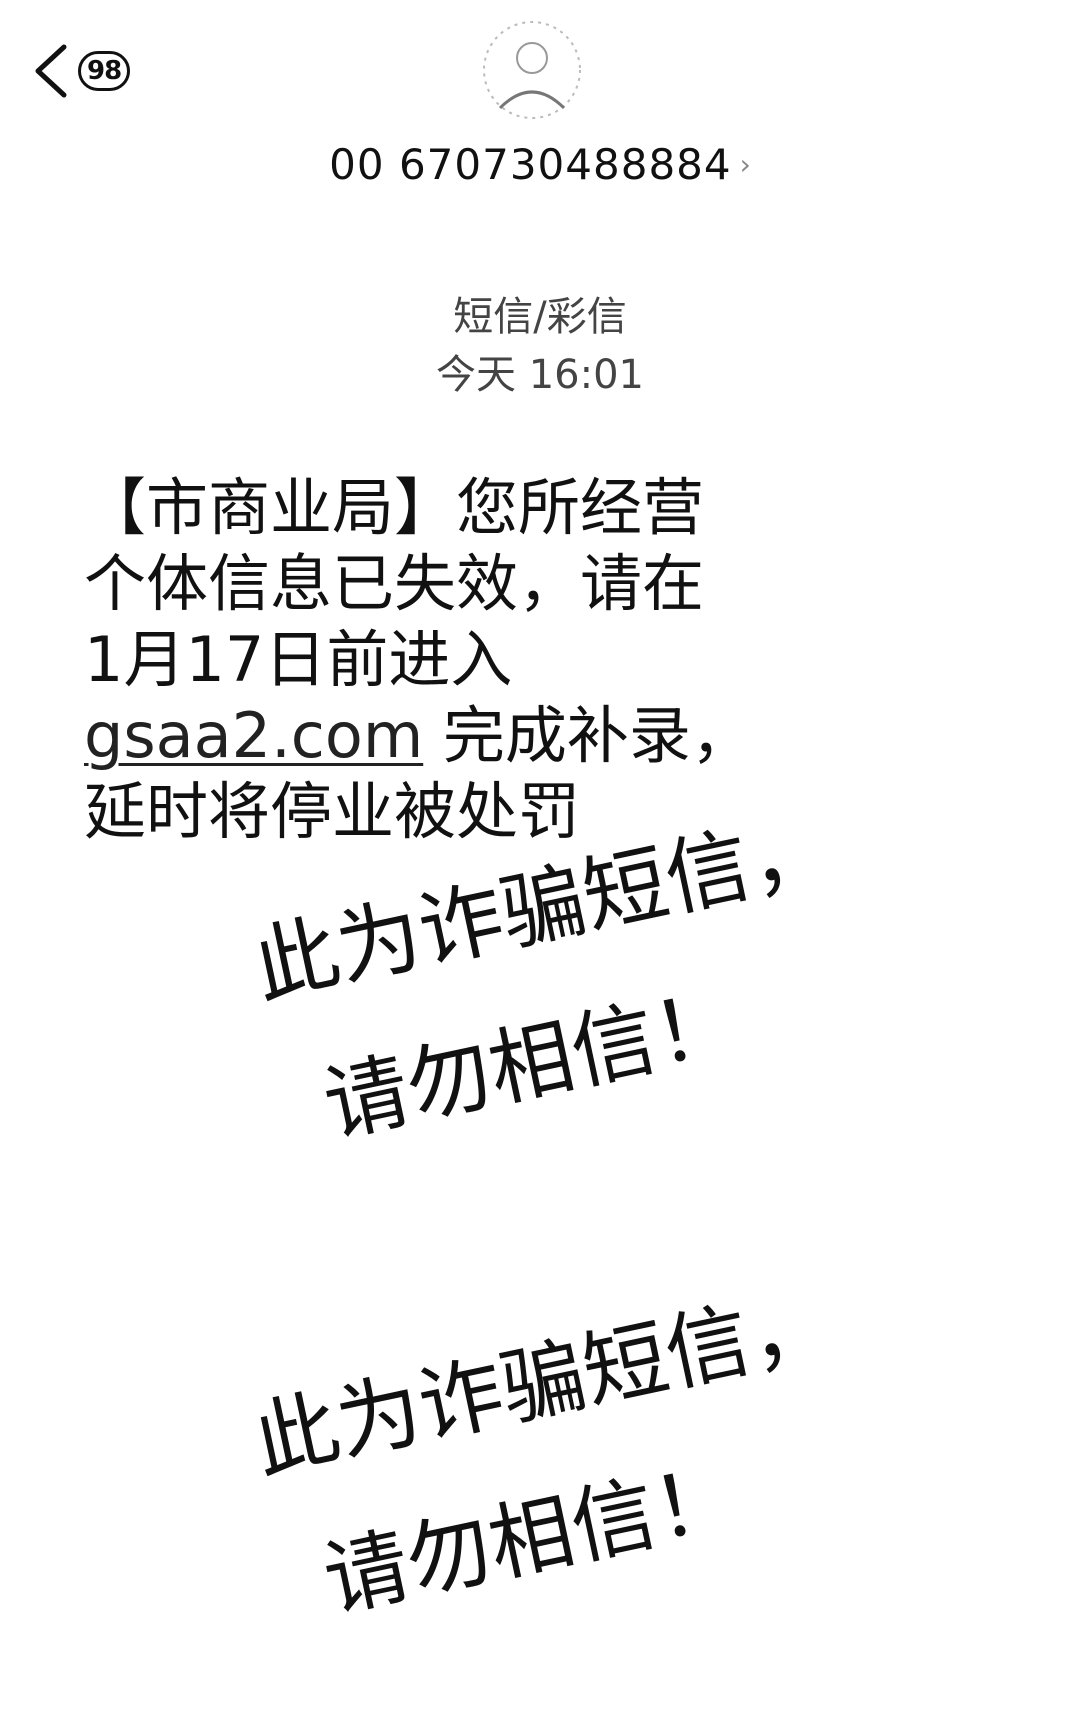 The height and width of the screenshot is (1714, 1080). Describe the element at coordinates (104, 71) in the screenshot. I see `unread-count-badge: 98` at that location.